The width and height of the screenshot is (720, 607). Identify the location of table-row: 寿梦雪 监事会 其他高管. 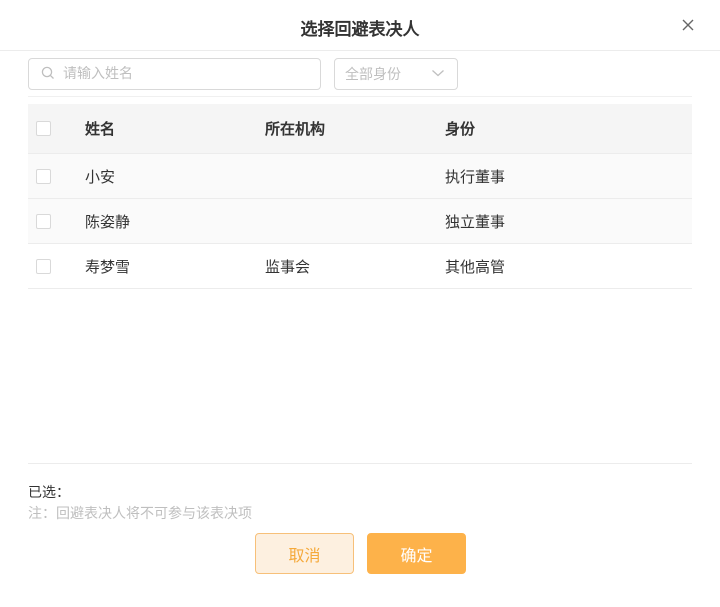
(360, 266).